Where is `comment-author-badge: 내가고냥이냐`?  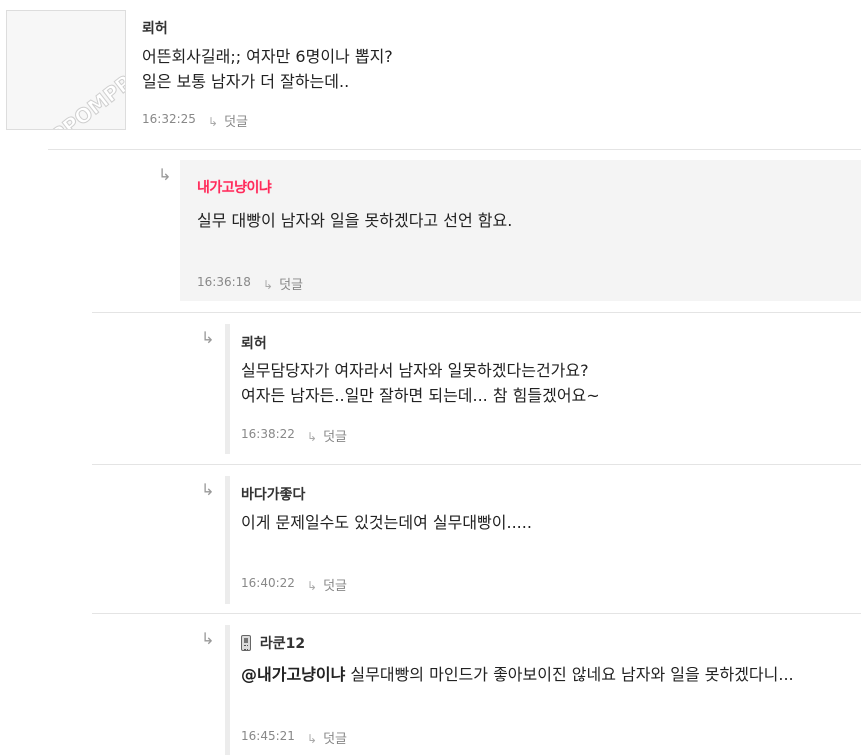
comment-author-badge: 내가고냥이냐 is located at coordinates (234, 187).